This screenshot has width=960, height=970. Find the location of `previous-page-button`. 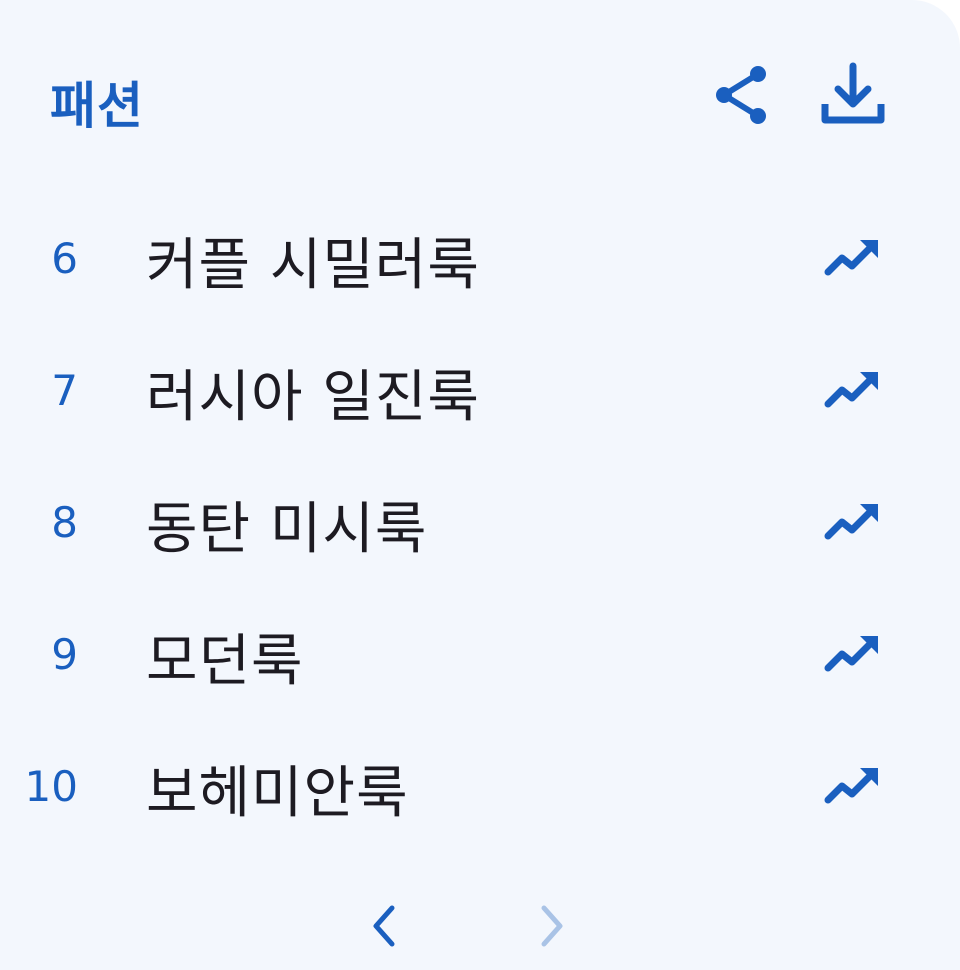

previous-page-button is located at coordinates (384, 926).